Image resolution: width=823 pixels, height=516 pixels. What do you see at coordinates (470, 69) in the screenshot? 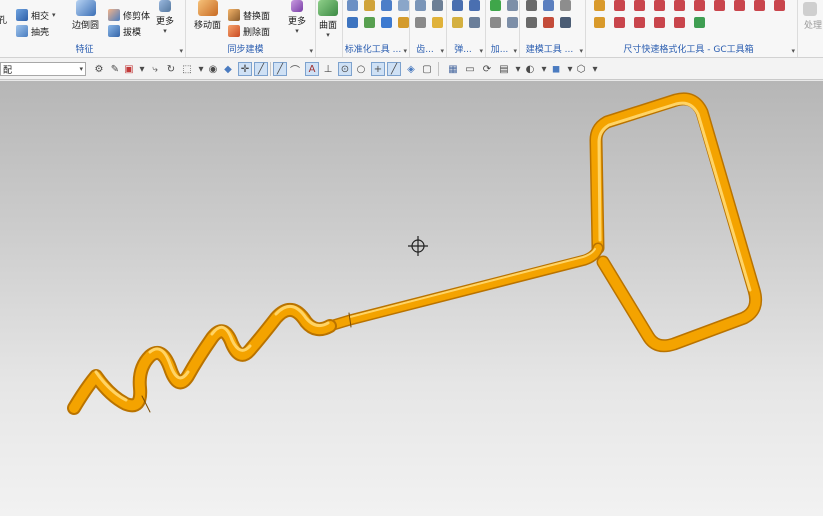
I see `fit-view-icon: ▭` at bounding box center [470, 69].